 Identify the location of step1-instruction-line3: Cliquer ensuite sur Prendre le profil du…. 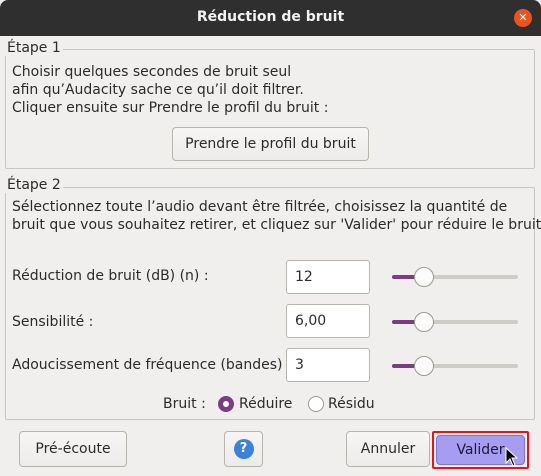
(170, 108).